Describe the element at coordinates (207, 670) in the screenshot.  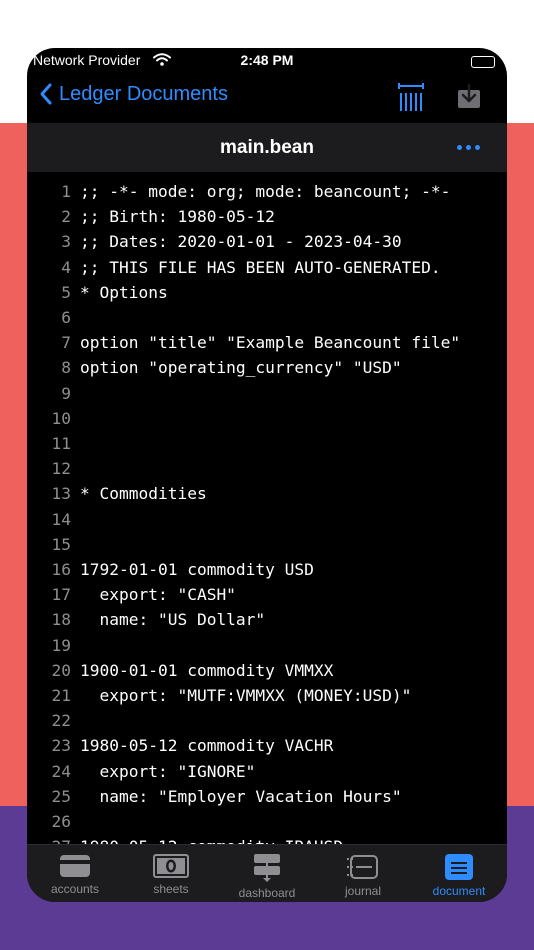
I see `line-text: 1900-01-01 commodity VMMXX` at that location.